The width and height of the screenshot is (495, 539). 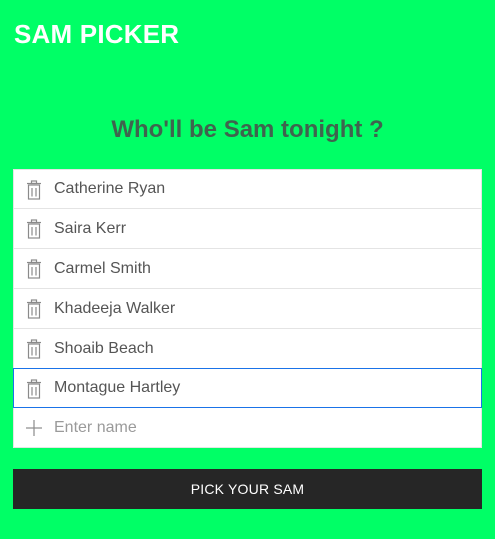 I want to click on add-name-row, so click(x=247, y=428).